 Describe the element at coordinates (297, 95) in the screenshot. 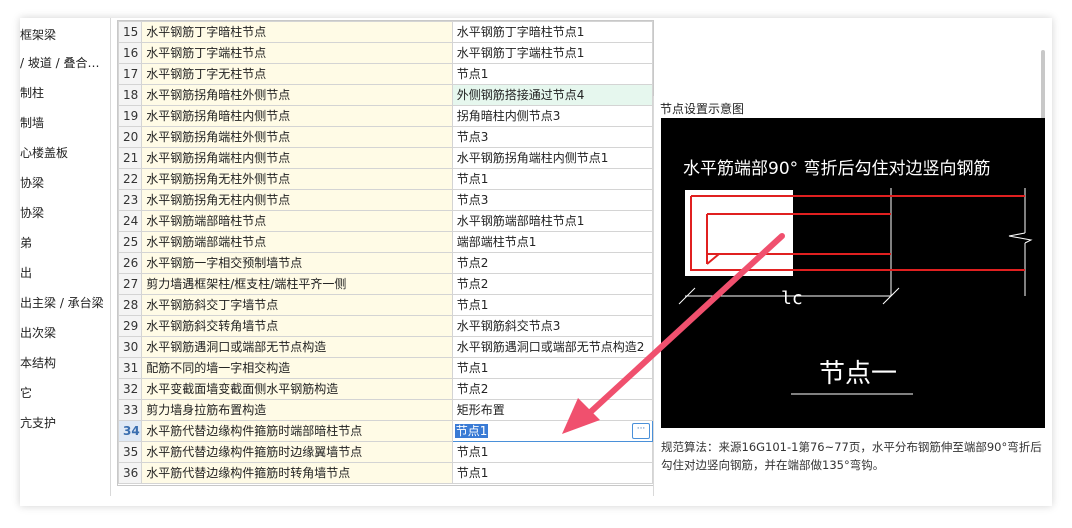

I see `setting-name: 水平钢筋拐角暗柱外侧节点` at that location.